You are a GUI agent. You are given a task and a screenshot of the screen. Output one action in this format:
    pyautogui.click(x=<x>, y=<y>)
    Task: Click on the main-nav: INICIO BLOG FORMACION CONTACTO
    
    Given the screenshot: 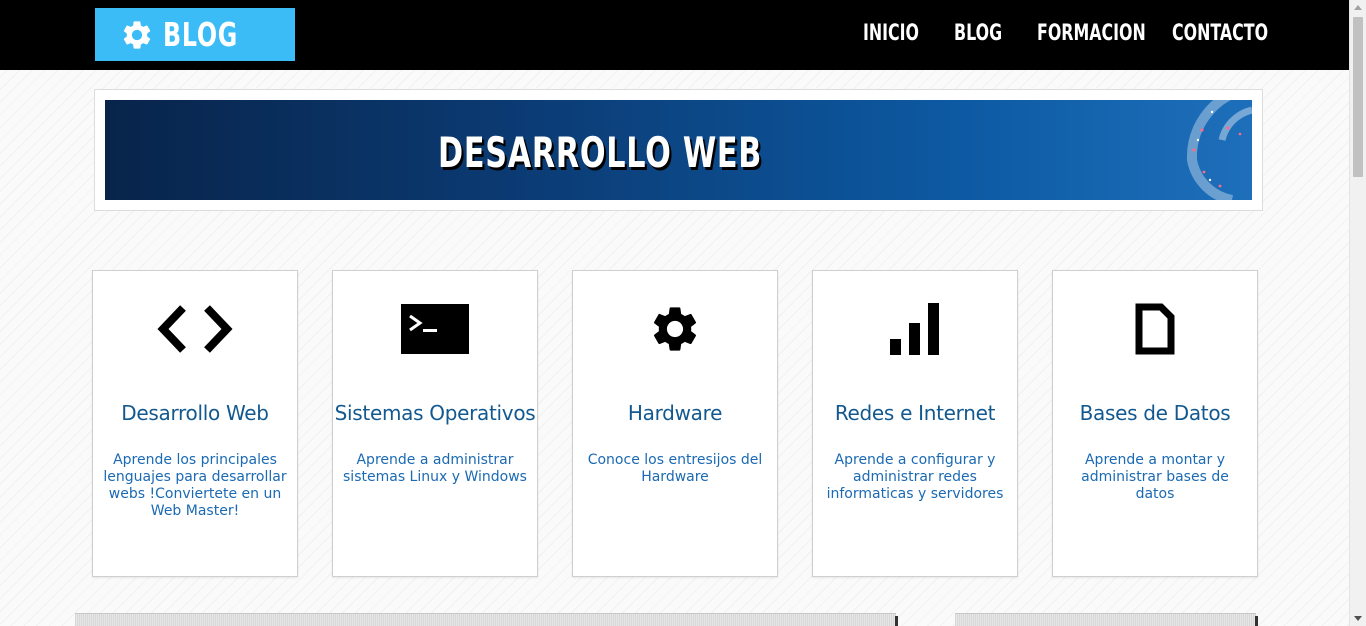 What is the action you would take?
    pyautogui.click(x=674, y=35)
    